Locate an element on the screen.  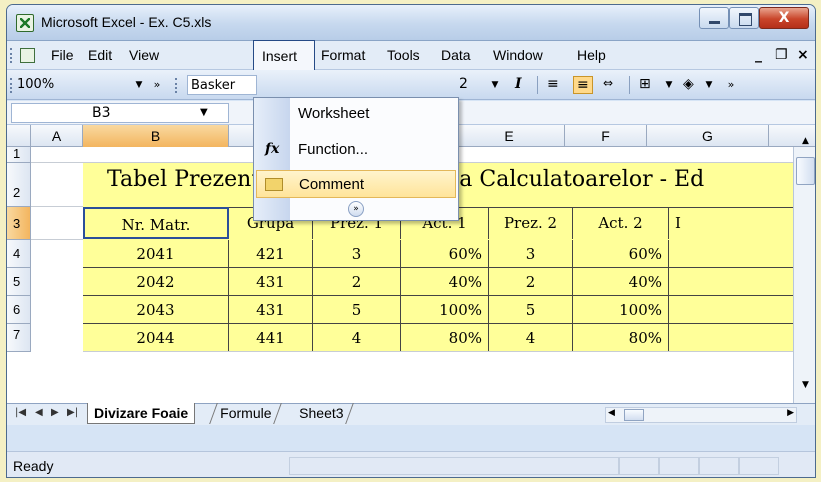
cell: 421 is located at coordinates (271, 253).